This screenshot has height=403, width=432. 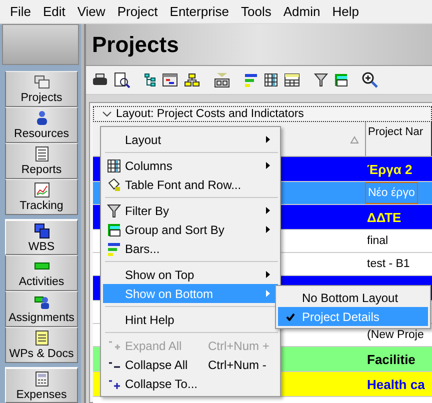 What do you see at coordinates (384, 217) in the screenshot?
I see `table-cell-text: ΔΔΤΕ` at bounding box center [384, 217].